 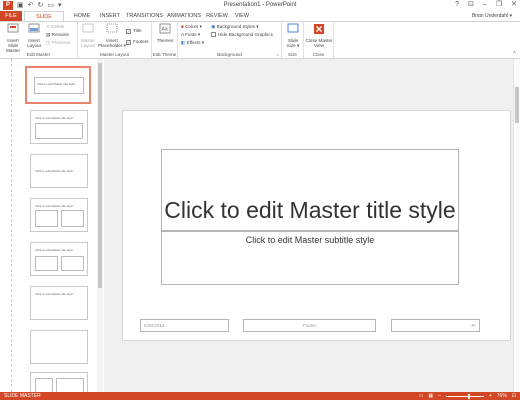 I want to click on group-label-edit-master: Edit Master, so click(x=38, y=54).